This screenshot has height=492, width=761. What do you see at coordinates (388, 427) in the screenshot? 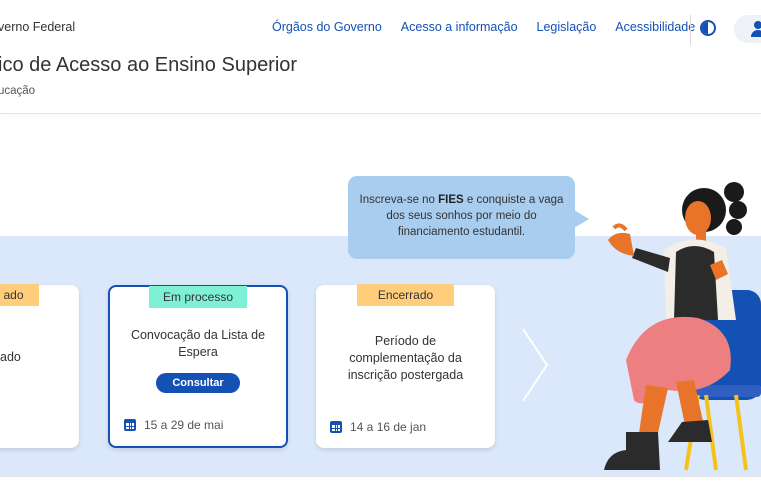
I see `date-text: 14 a 16 de jan` at bounding box center [388, 427].